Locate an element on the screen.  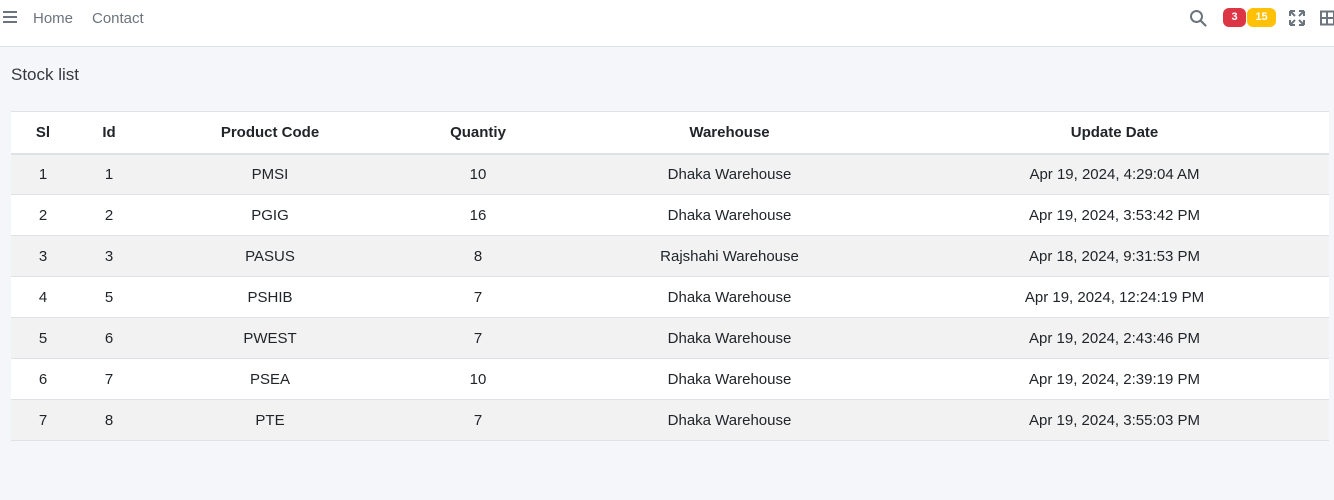
cell-product-code: PASUS is located at coordinates (270, 256).